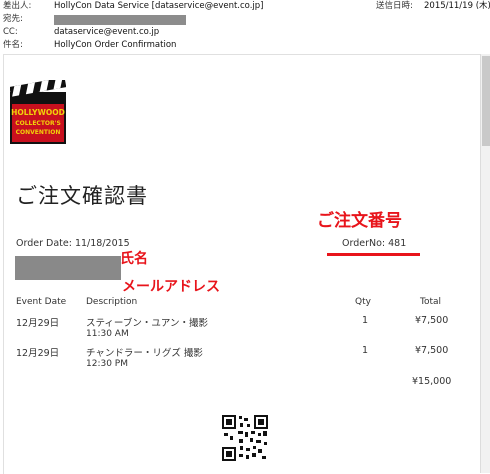 The width and height of the screenshot is (490, 474). I want to click on row2-description: チャンドラー・リグズ 撮影, so click(144, 353).